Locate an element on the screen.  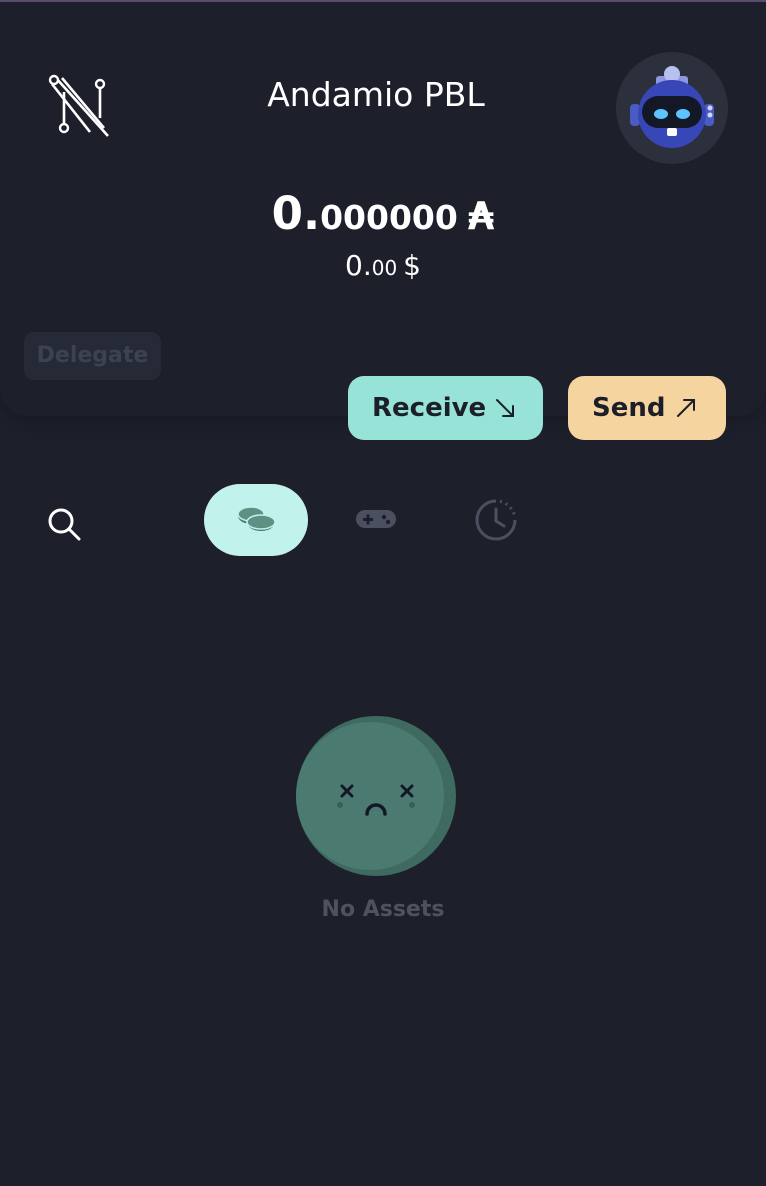
send-label: Send is located at coordinates (629, 408).